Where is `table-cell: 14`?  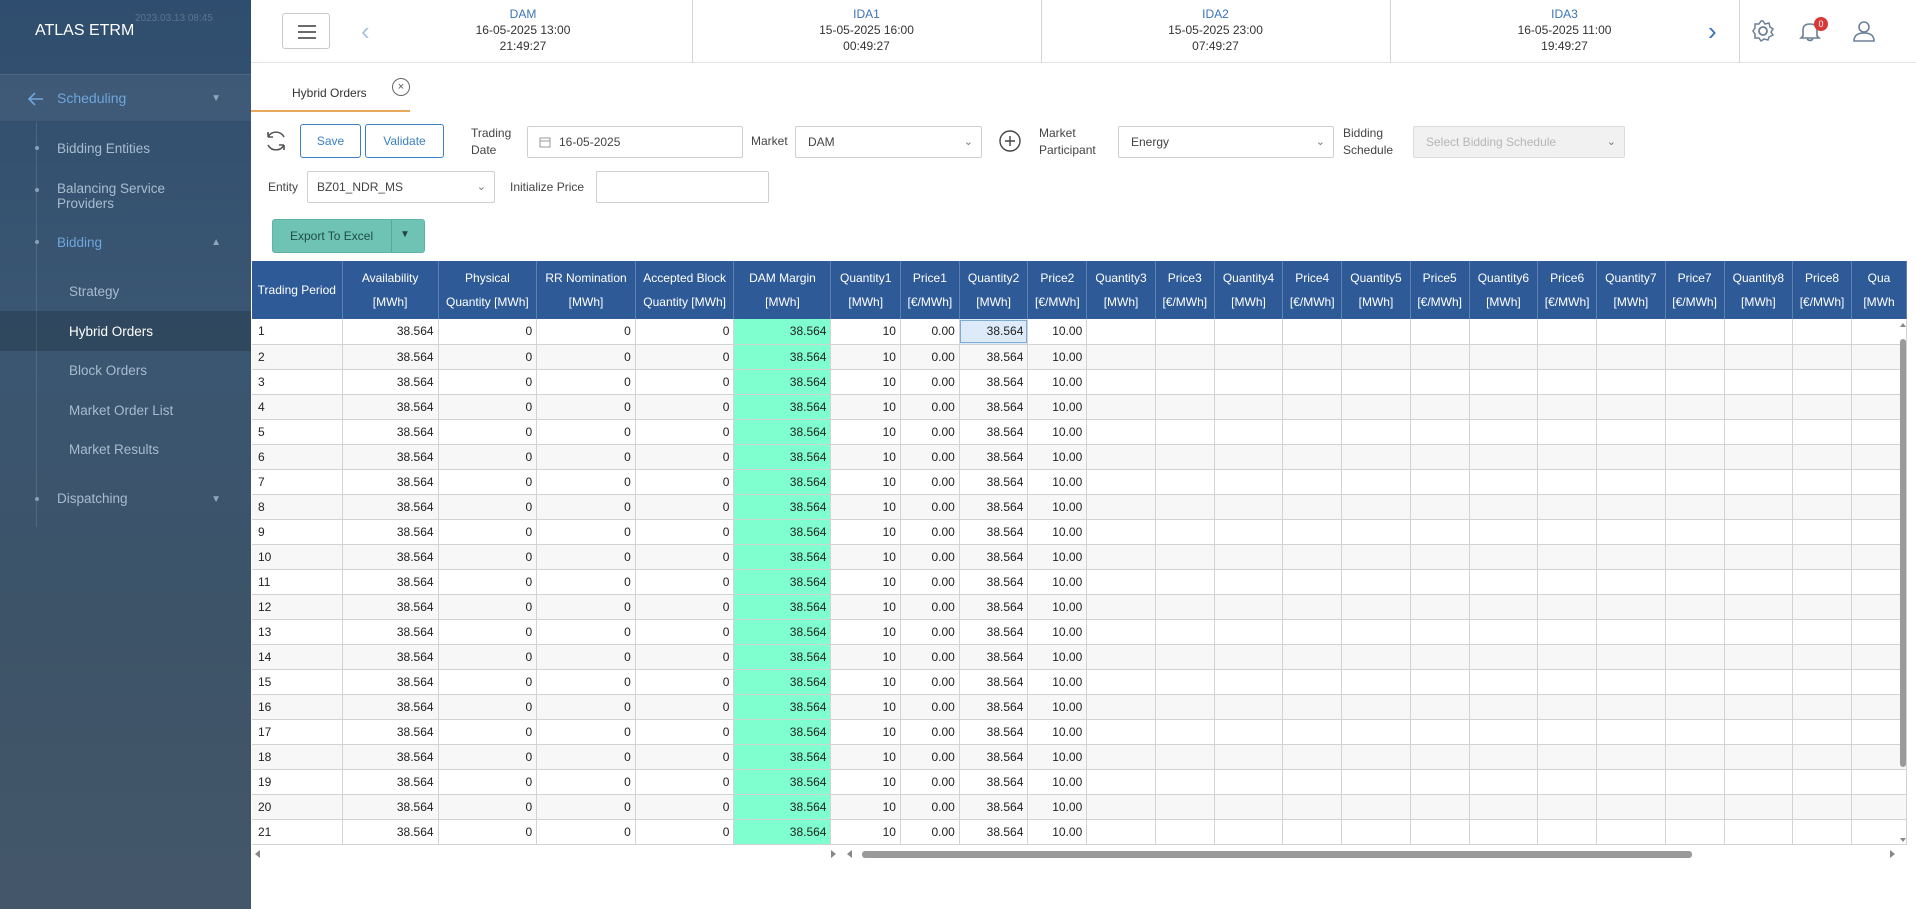 table-cell: 14 is located at coordinates (297, 657).